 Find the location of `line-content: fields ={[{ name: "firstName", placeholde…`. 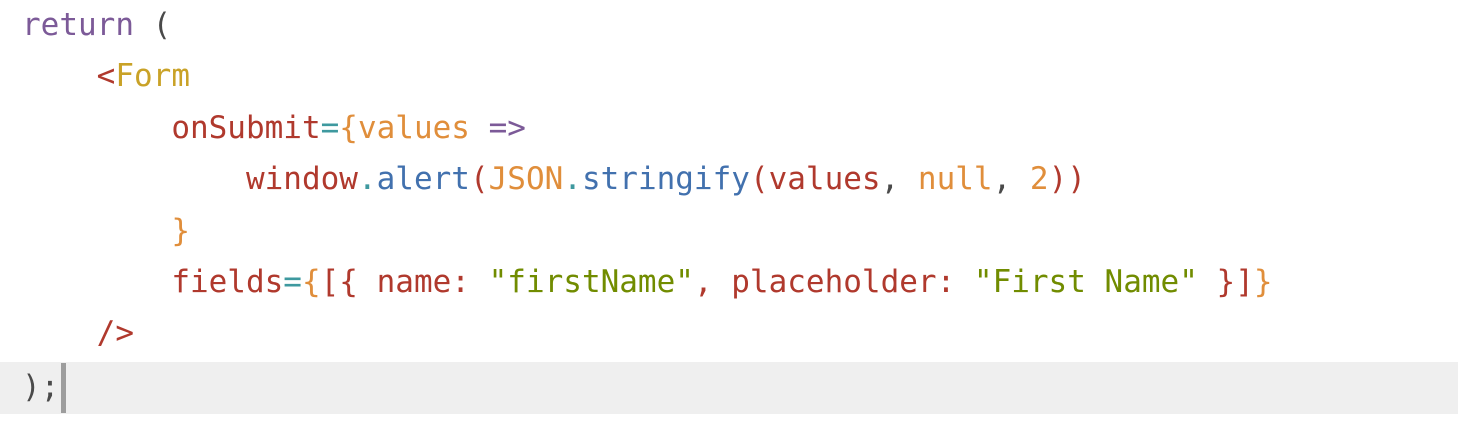

line-content: fields ={[{ name: "firstName", placeholde… is located at coordinates (647, 282).